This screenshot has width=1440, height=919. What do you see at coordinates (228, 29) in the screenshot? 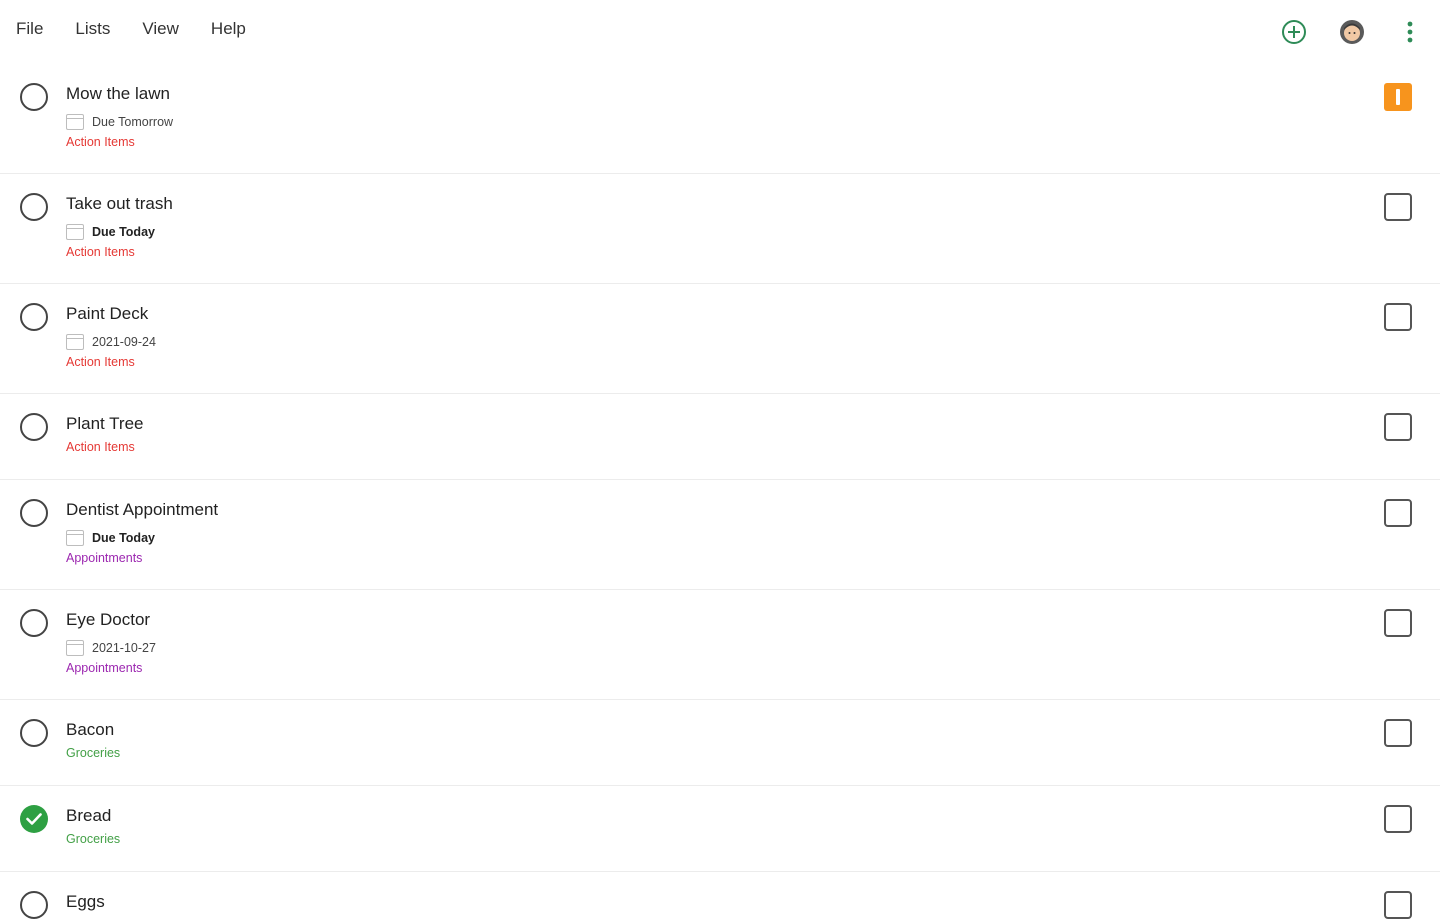
I see `menu-help: Help` at bounding box center [228, 29].